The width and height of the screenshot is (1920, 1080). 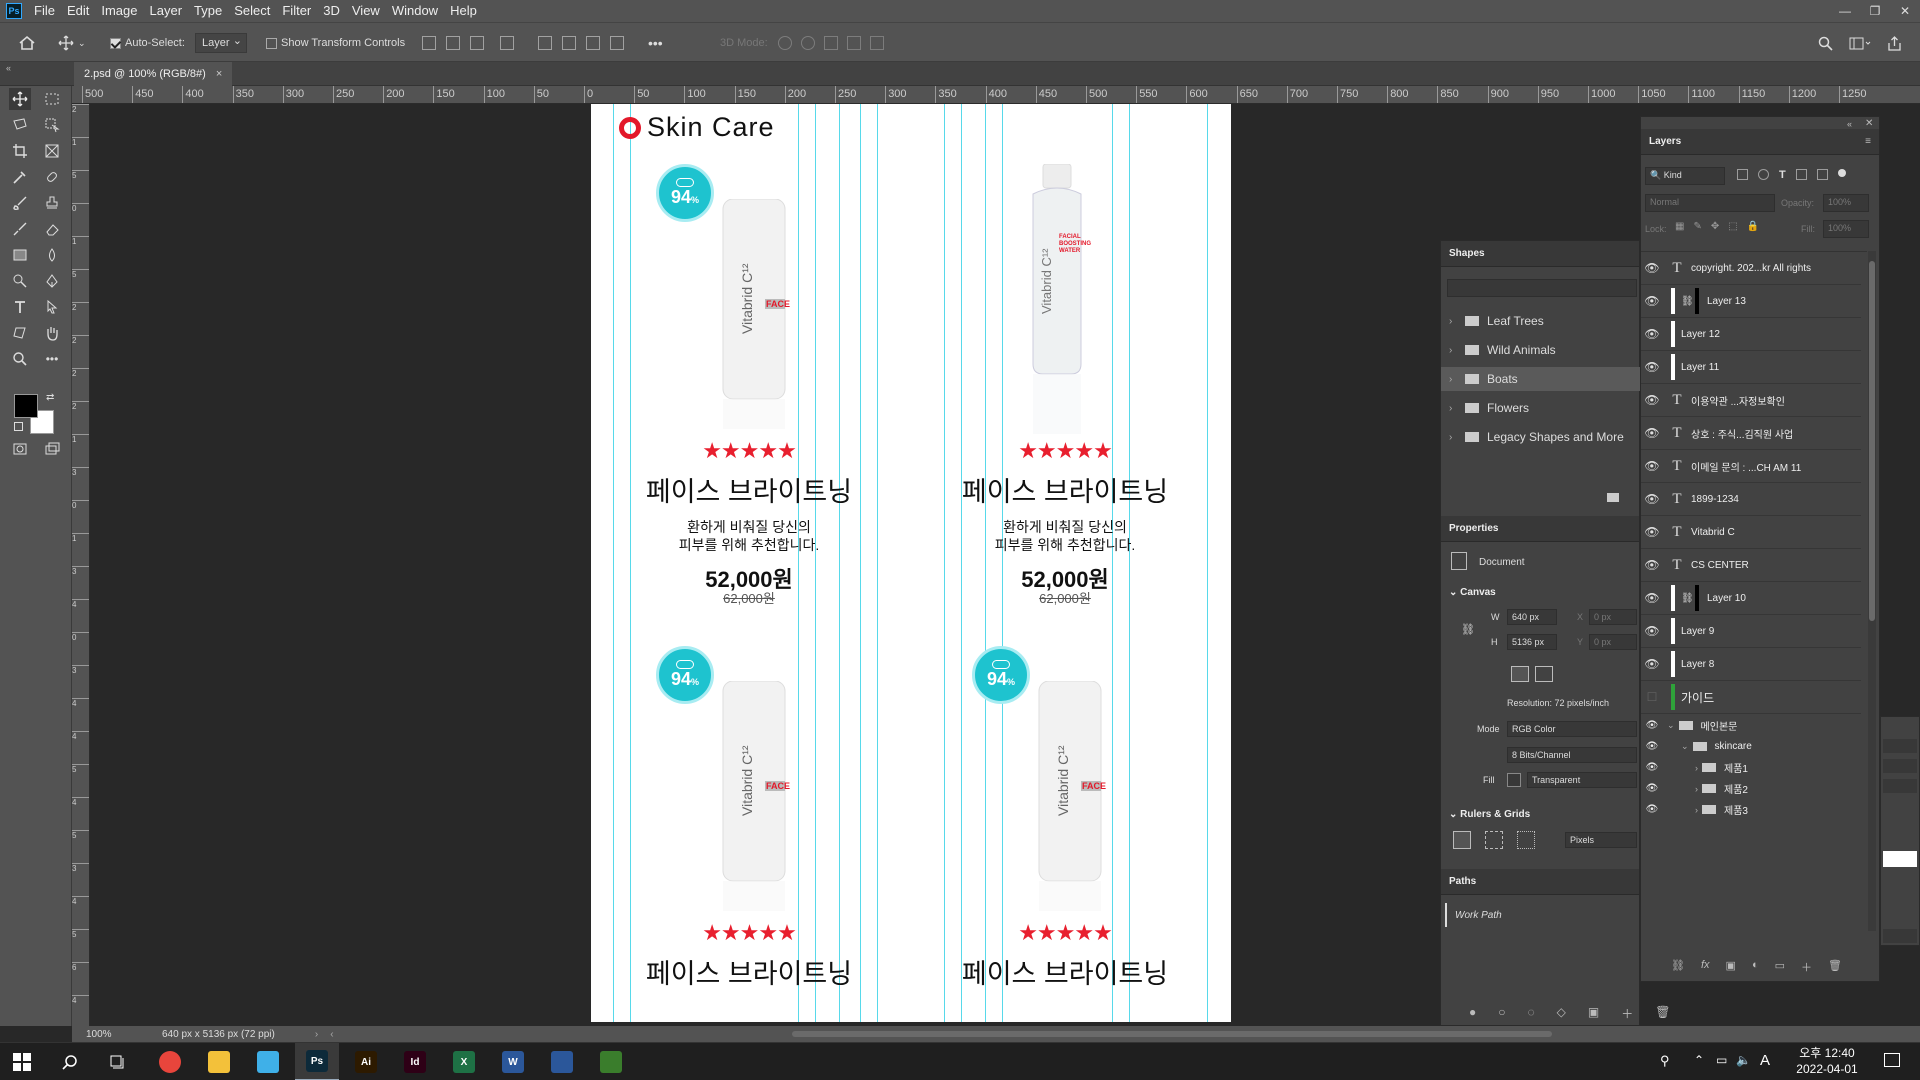 I want to click on layer-row: 👁 Layer 12, so click(x=1751, y=334).